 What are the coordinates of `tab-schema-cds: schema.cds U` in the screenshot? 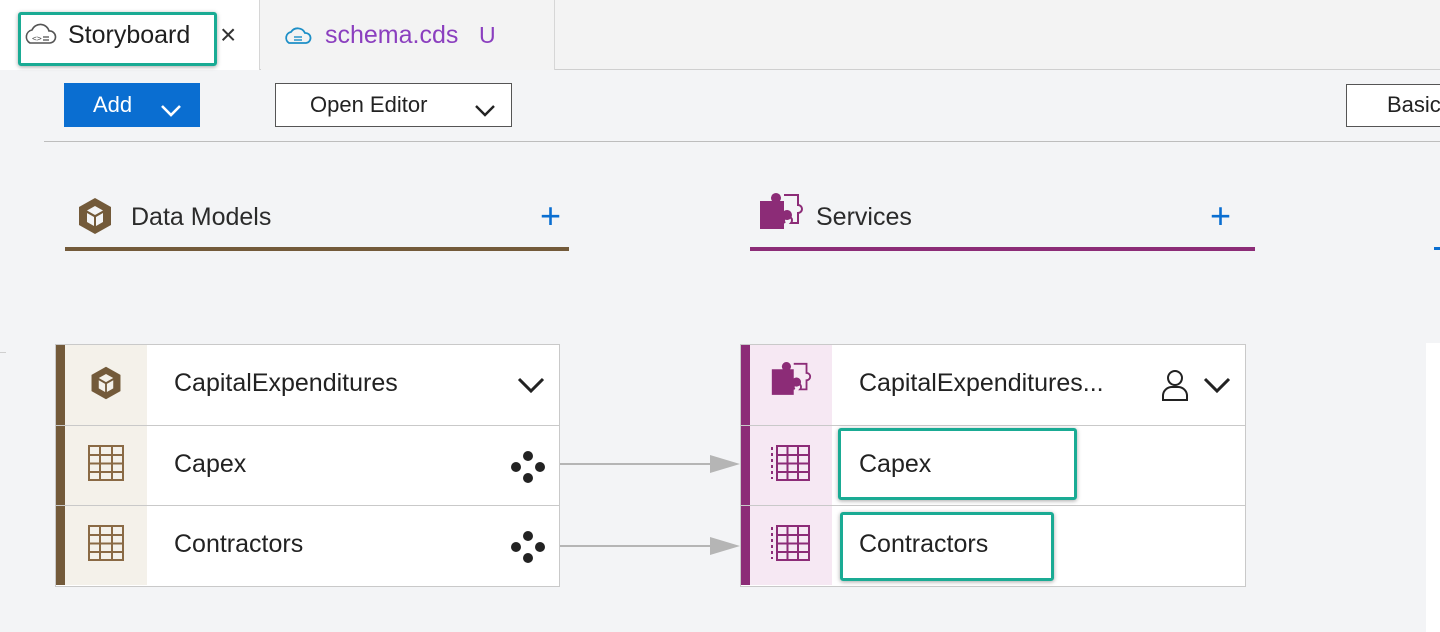 It's located at (408, 35).